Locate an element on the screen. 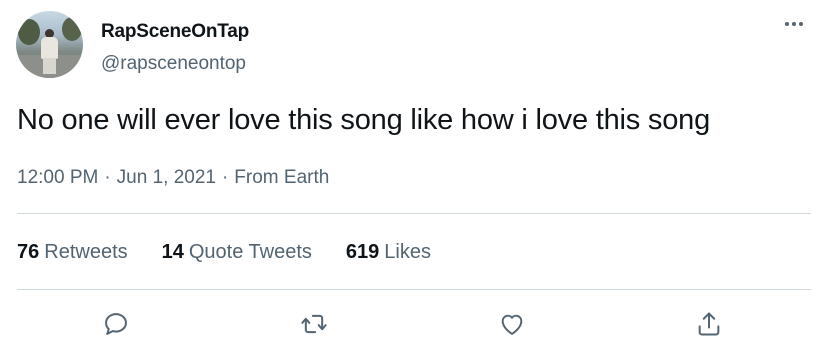 The width and height of the screenshot is (828, 344). stat-count: 14 is located at coordinates (172, 252).